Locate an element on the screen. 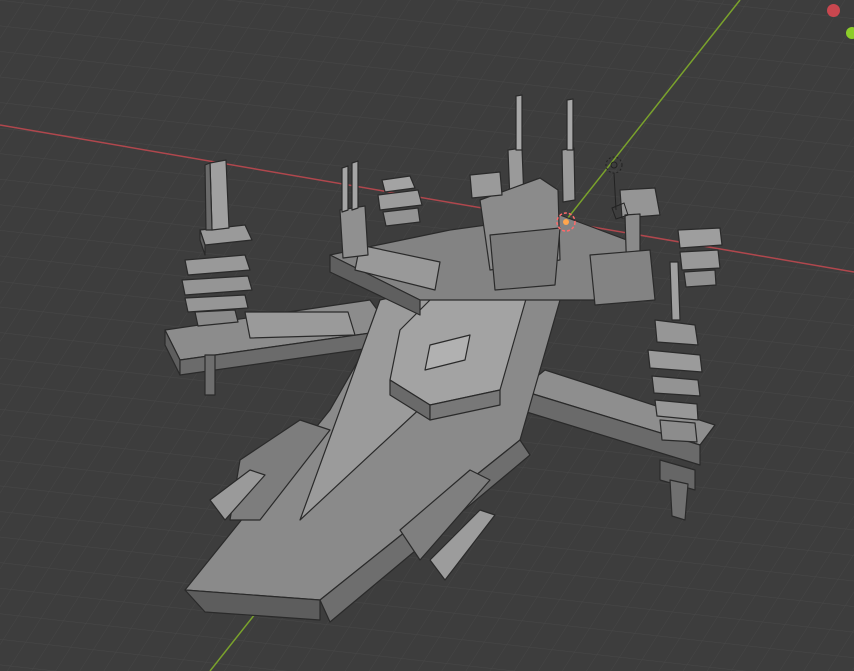 The image size is (854, 671). gizmo-y-axis-dot is located at coordinates (850, 33).